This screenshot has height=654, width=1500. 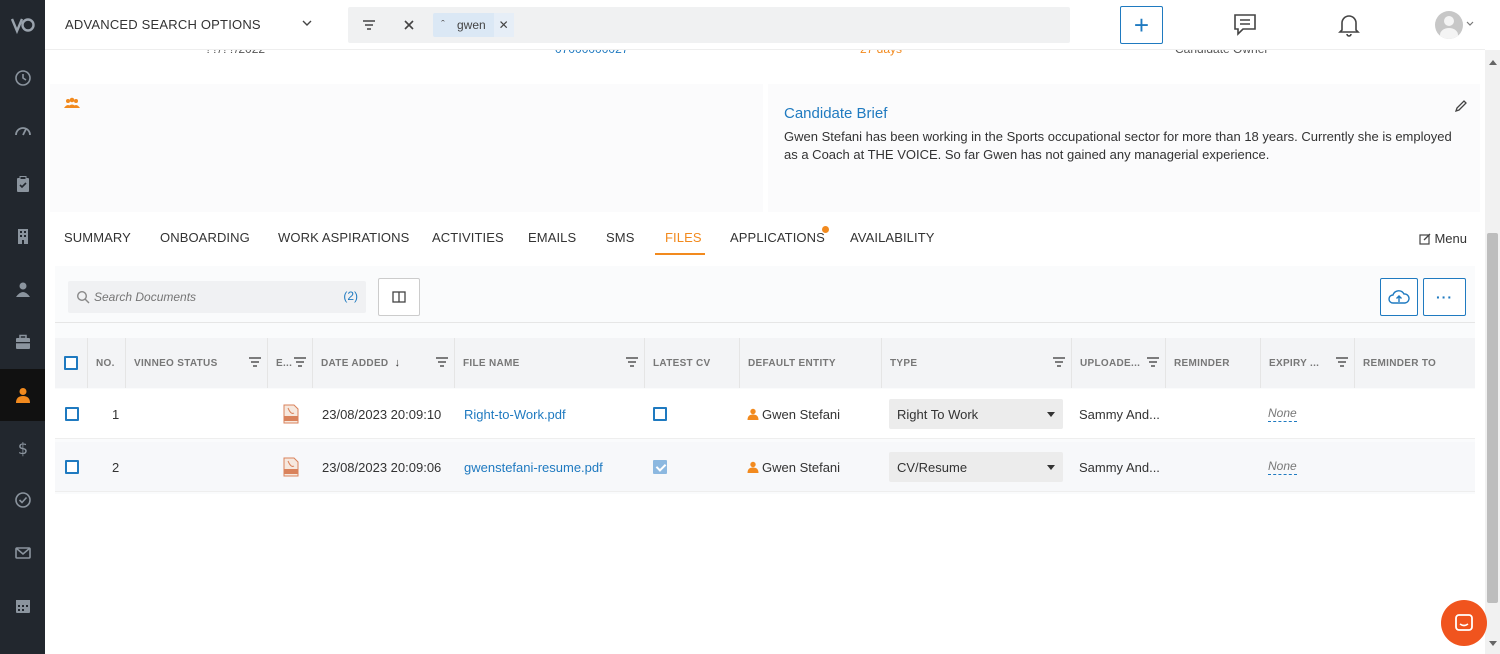 I want to click on col-type: TYPE, so click(x=977, y=363).